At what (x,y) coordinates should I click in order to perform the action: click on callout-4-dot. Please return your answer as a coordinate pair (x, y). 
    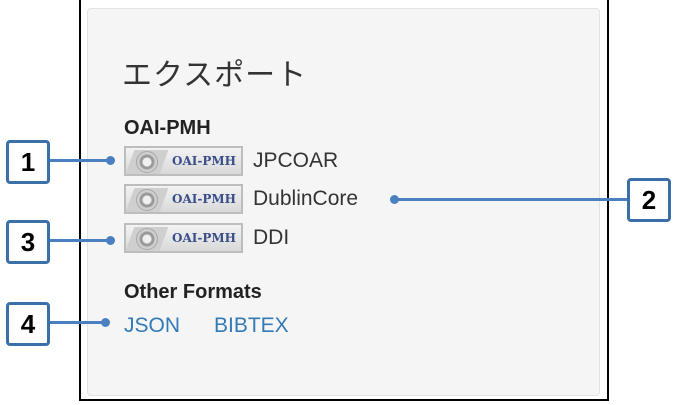
    Looking at the image, I should click on (105, 322).